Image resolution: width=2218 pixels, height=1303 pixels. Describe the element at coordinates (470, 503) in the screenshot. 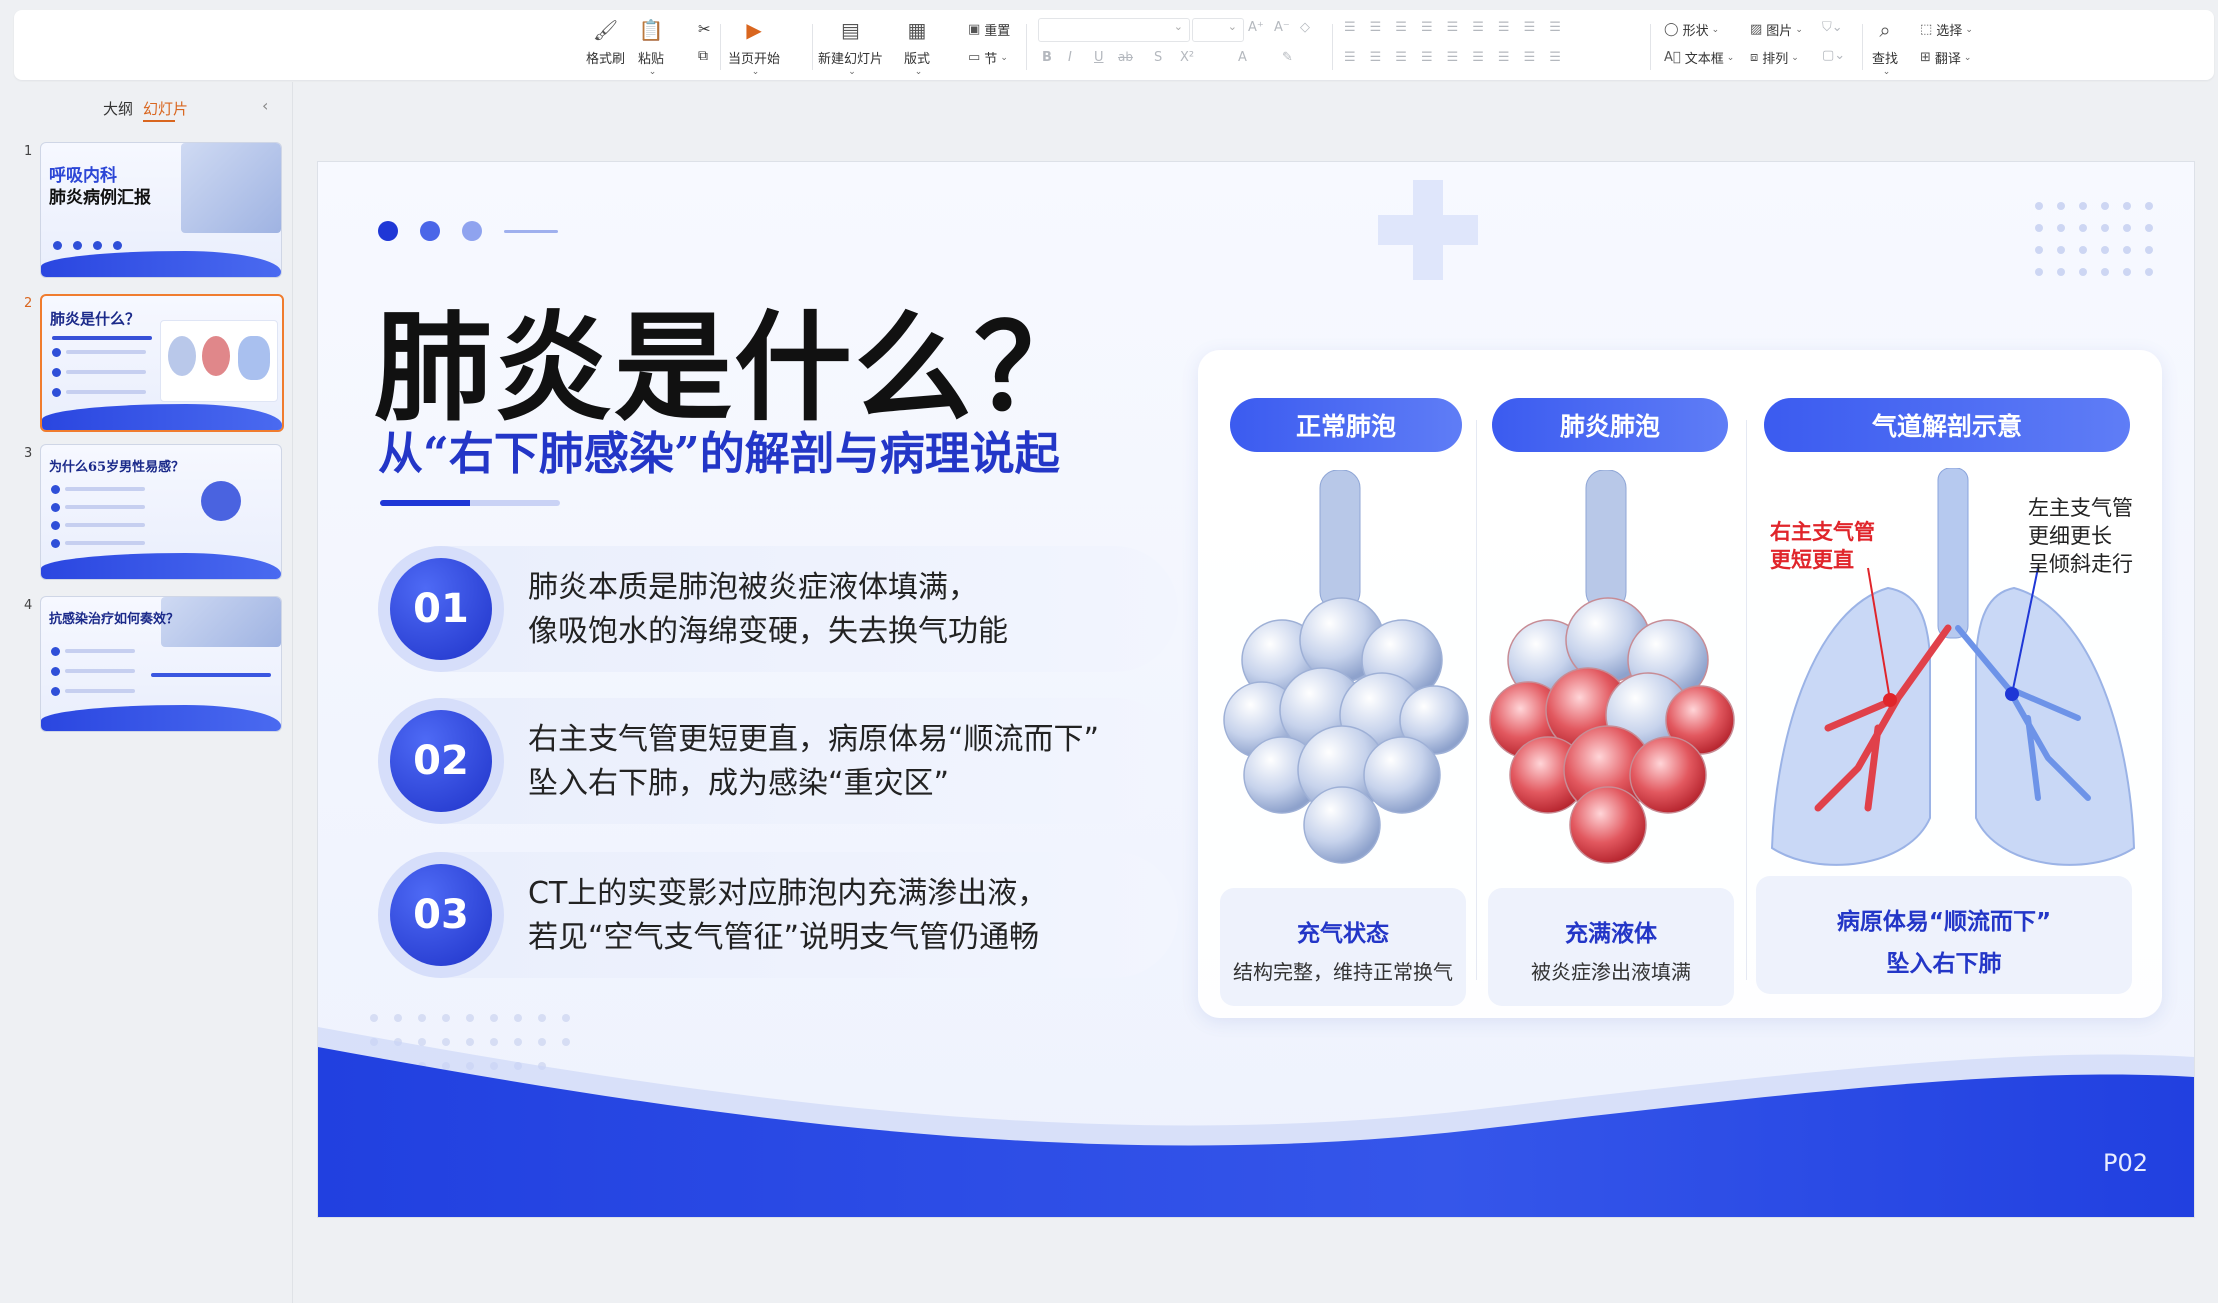

I see `title-underline` at that location.